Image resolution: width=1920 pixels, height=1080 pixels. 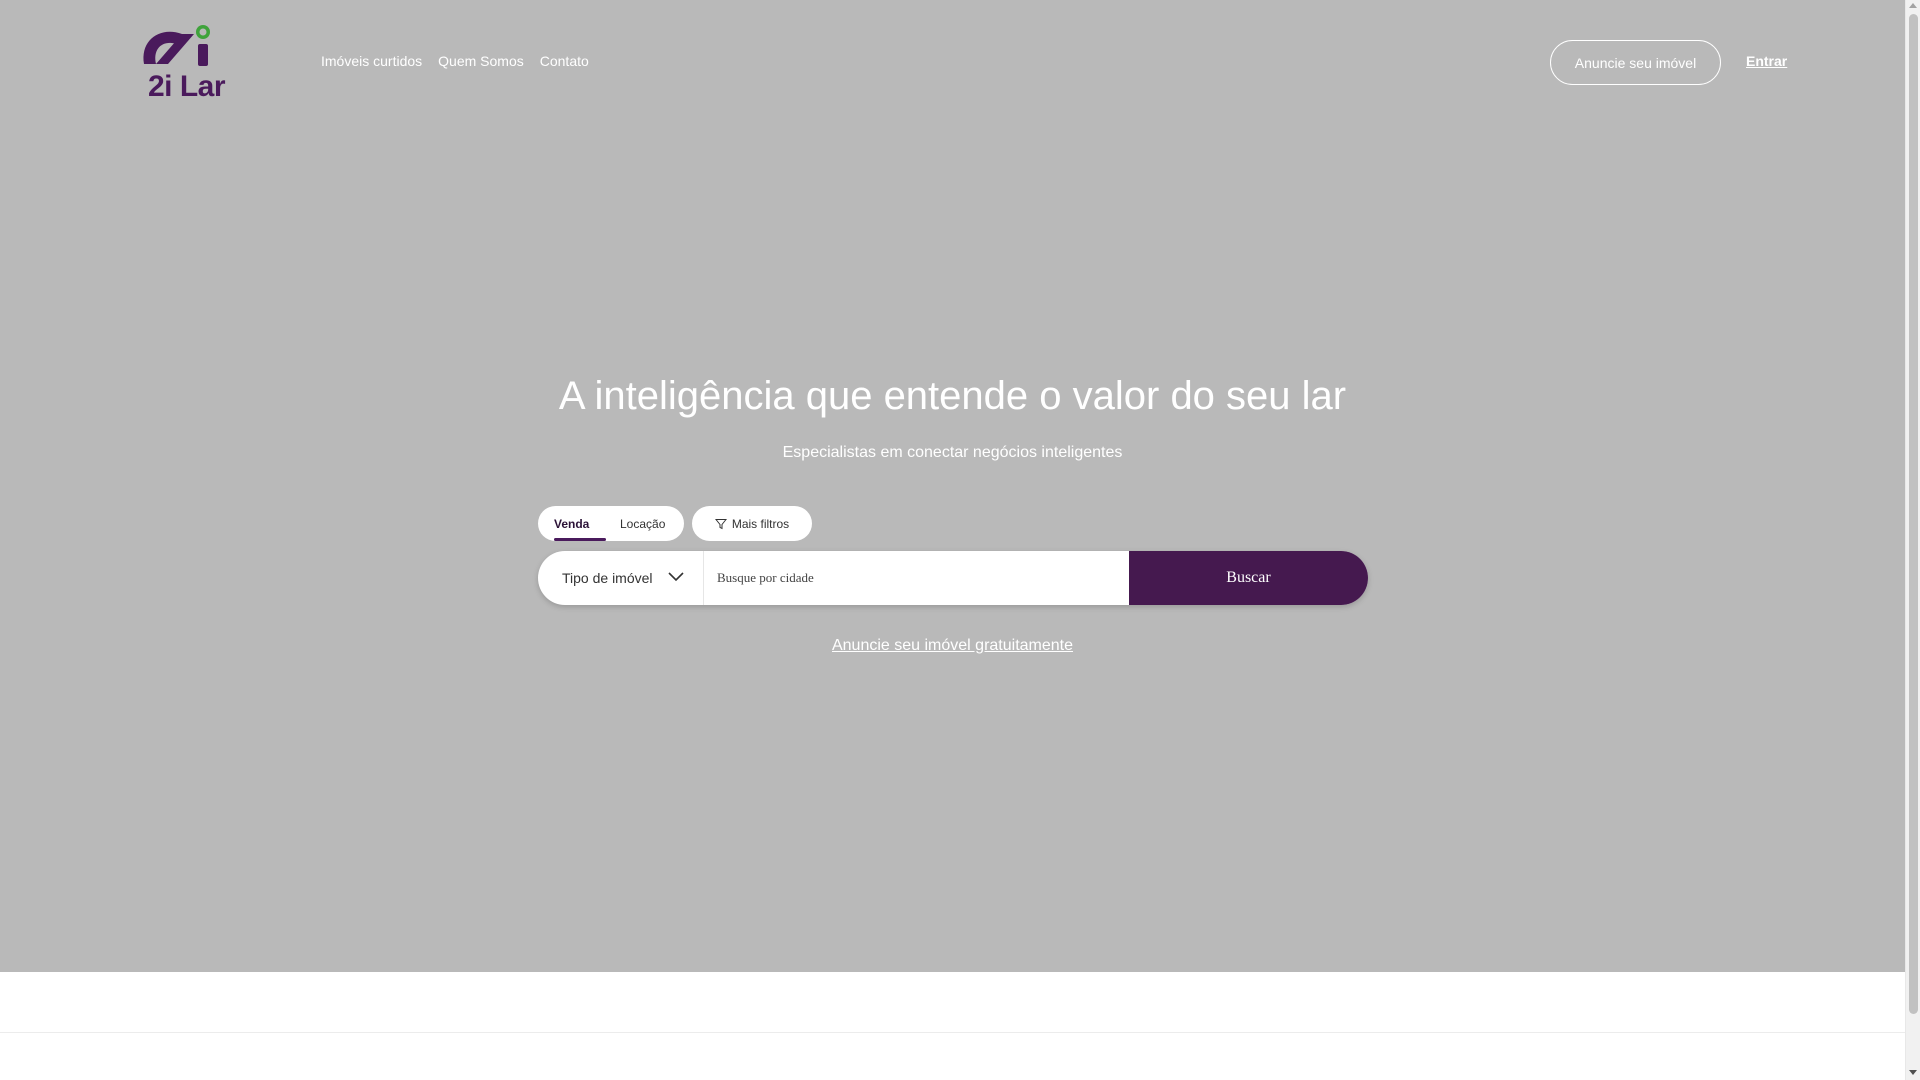 What do you see at coordinates (915, 578) in the screenshot?
I see `city-search-input` at bounding box center [915, 578].